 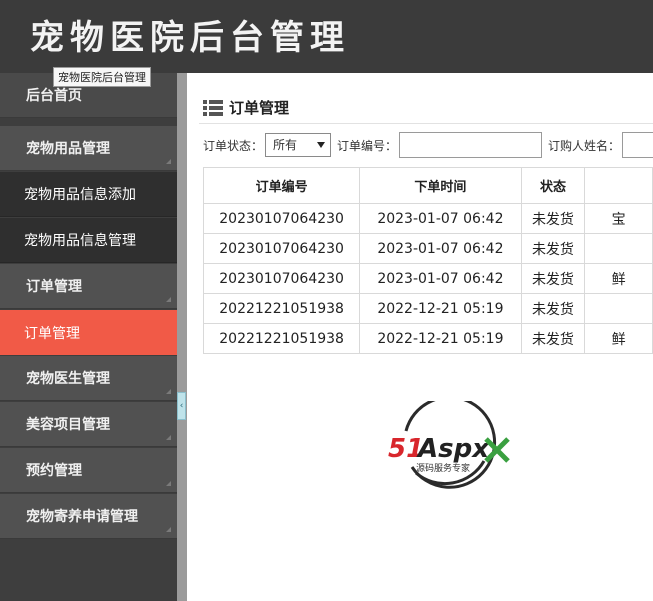 I want to click on watermark-logo: 51 Aspx 源码服务专家, so click(x=449, y=445).